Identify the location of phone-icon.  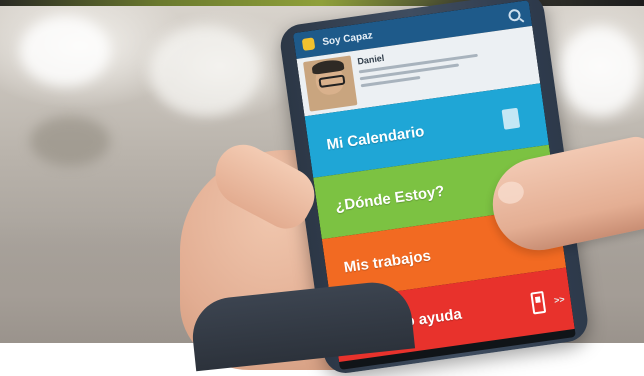
(538, 302).